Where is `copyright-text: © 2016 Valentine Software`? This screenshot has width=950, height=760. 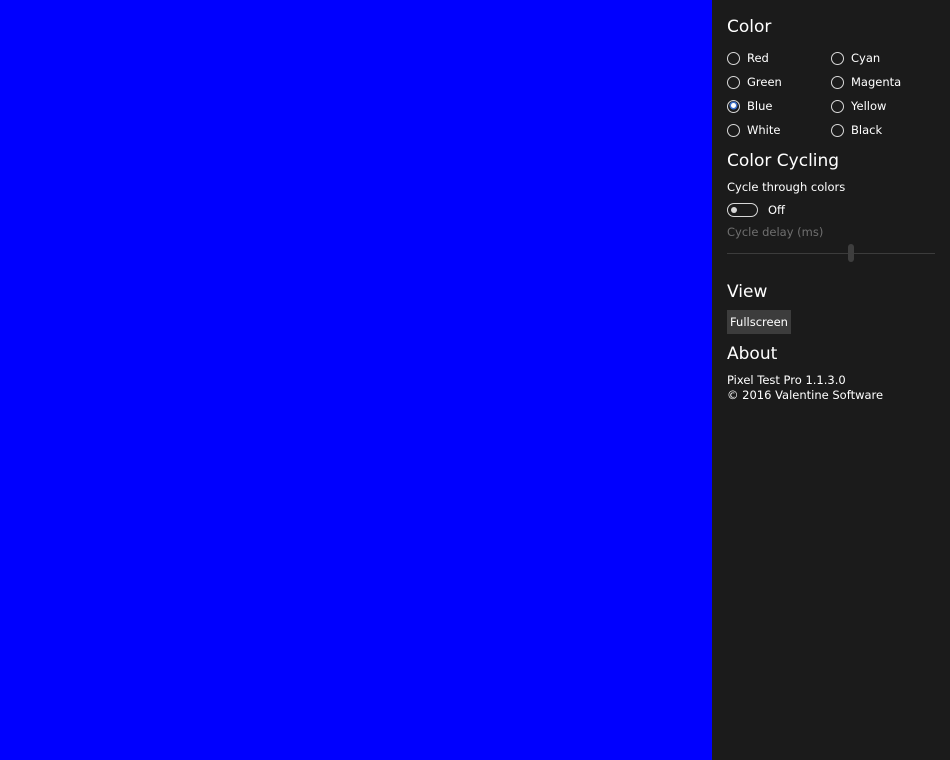 copyright-text: © 2016 Valentine Software is located at coordinates (805, 395).